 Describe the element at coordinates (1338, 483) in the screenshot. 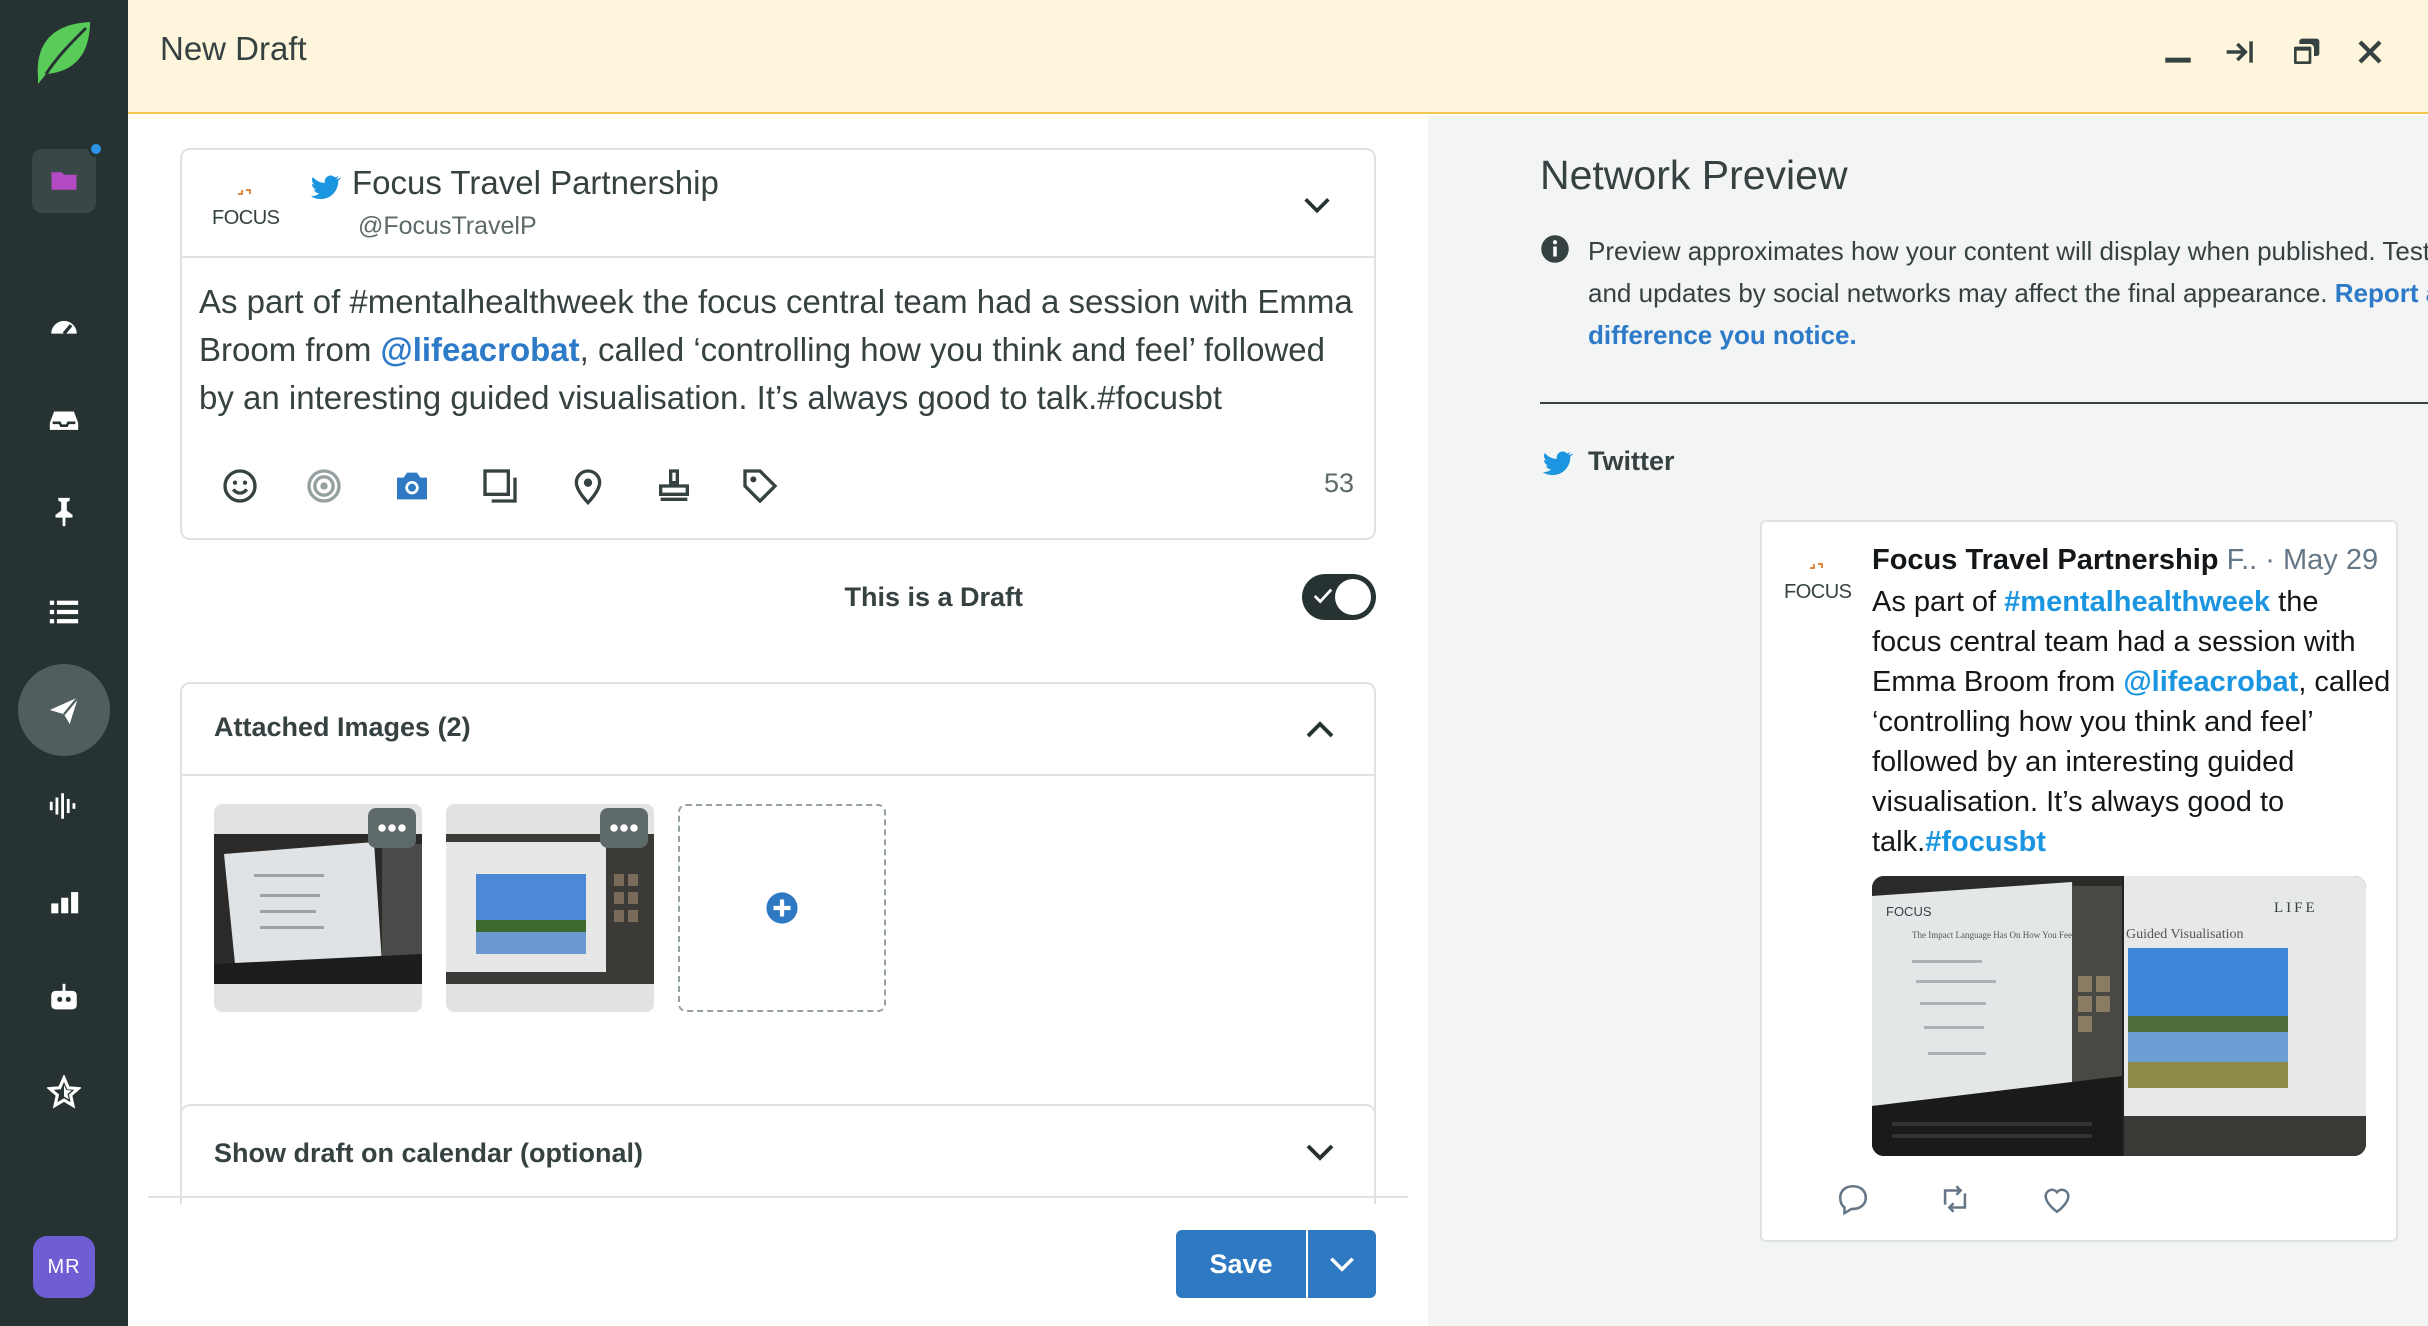

I see `character-count: 53` at that location.